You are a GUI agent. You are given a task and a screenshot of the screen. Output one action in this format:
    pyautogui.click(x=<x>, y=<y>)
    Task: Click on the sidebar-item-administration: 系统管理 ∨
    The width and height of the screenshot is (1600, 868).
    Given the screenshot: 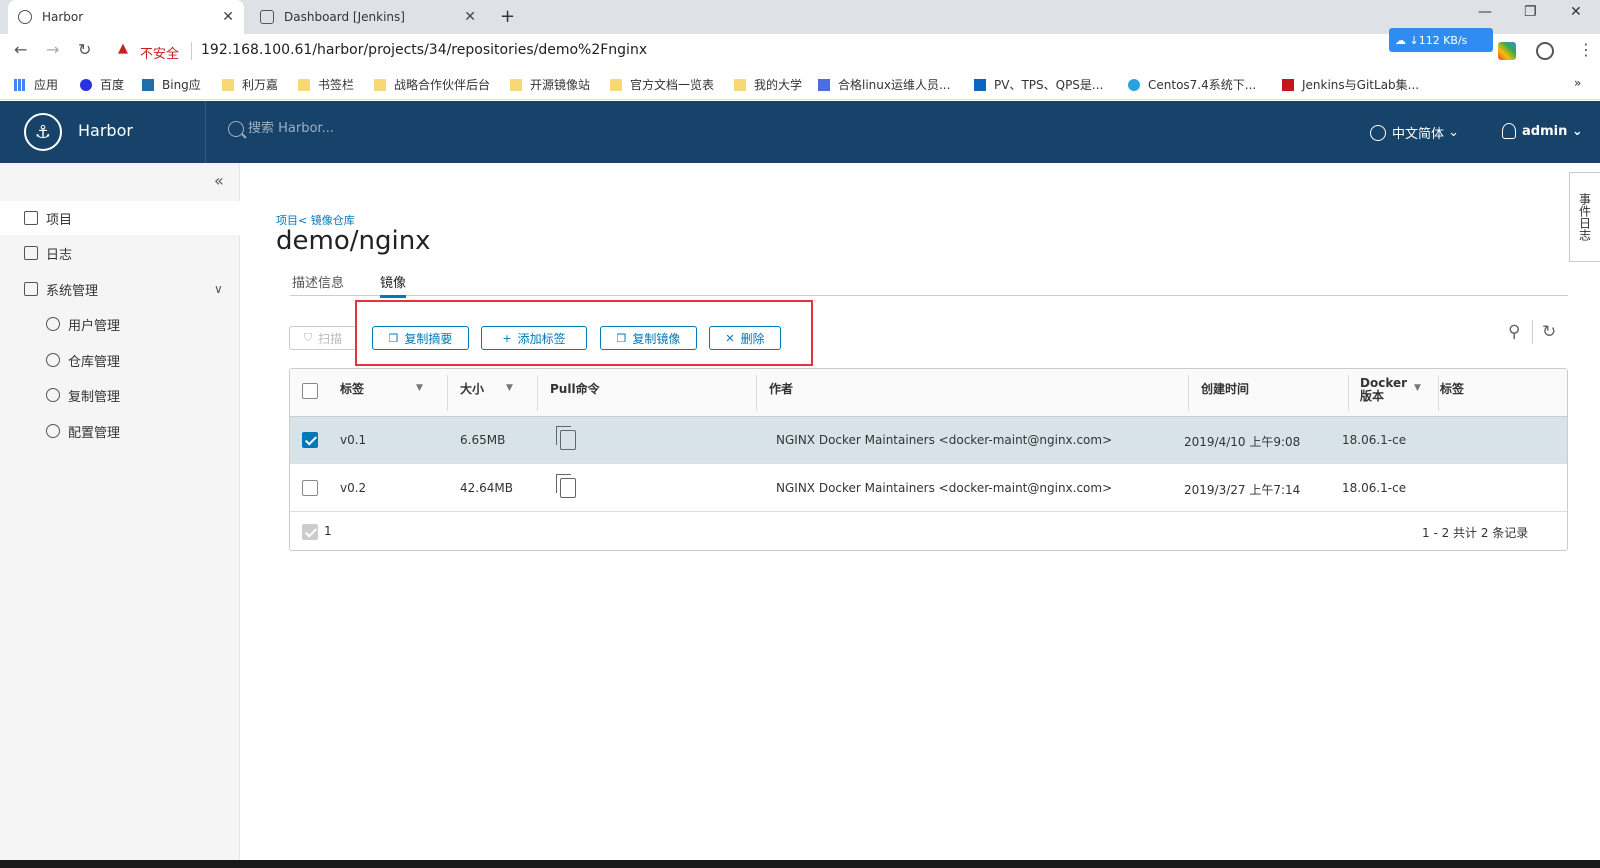 What is the action you would take?
    pyautogui.click(x=120, y=289)
    